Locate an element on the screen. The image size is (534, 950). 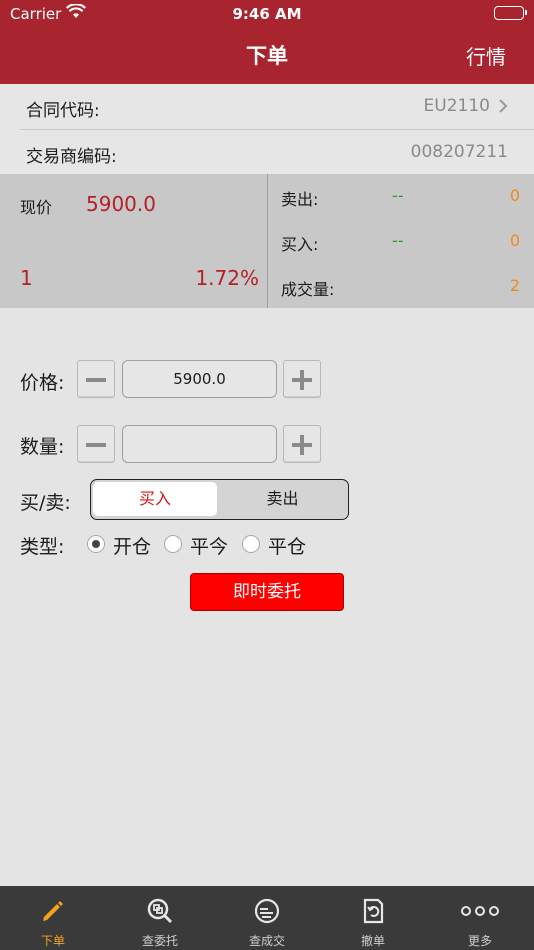
undo-document-icon is located at coordinates (373, 911).